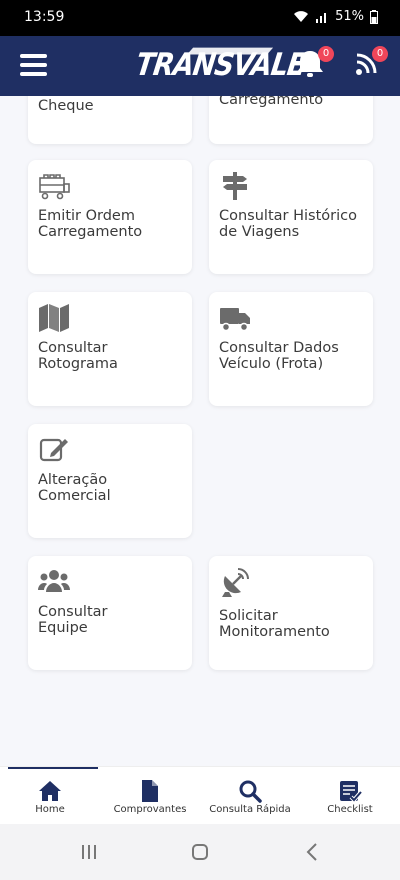  Describe the element at coordinates (54, 581) in the screenshot. I see `users-icon` at that location.